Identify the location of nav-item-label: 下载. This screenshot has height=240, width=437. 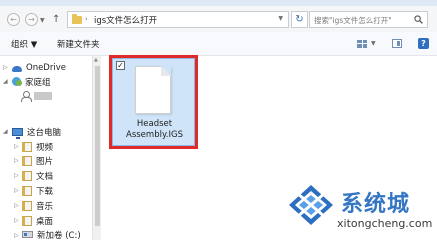
(45, 191).